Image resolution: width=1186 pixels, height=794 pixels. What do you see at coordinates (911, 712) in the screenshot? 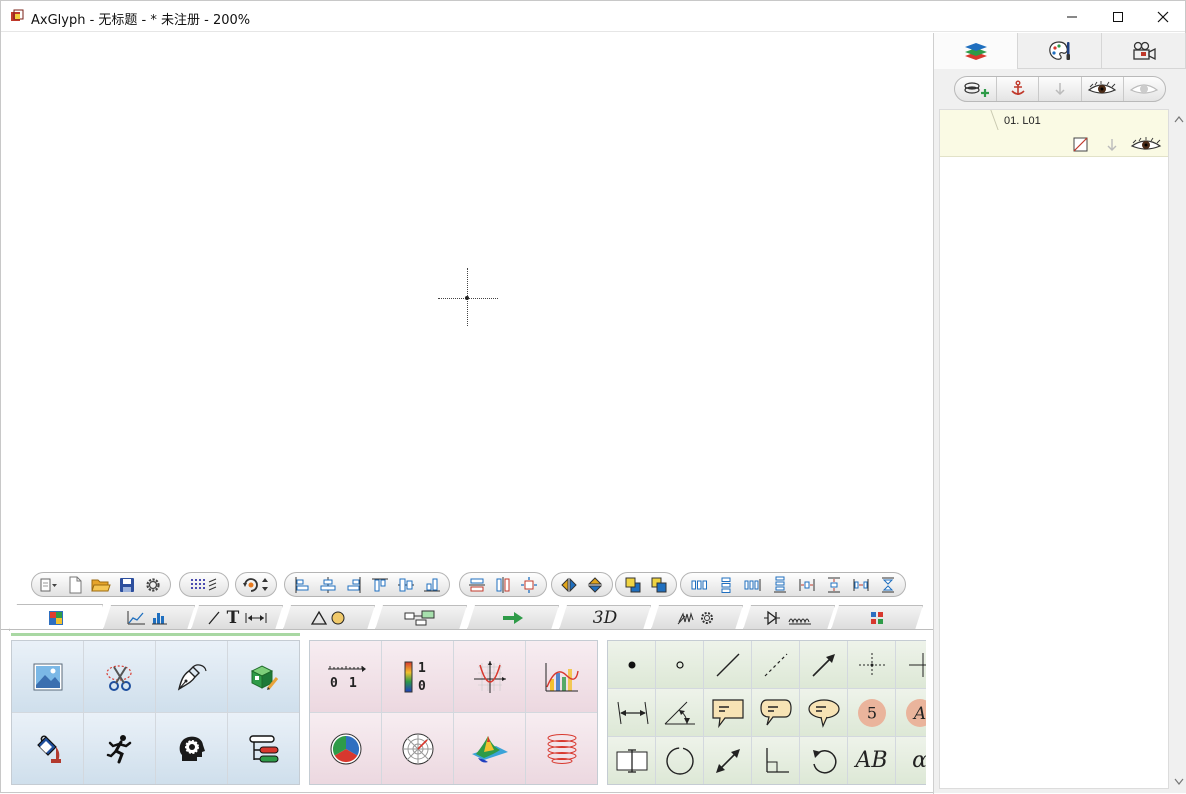
I see `letter-circle-tool: A` at bounding box center [911, 712].